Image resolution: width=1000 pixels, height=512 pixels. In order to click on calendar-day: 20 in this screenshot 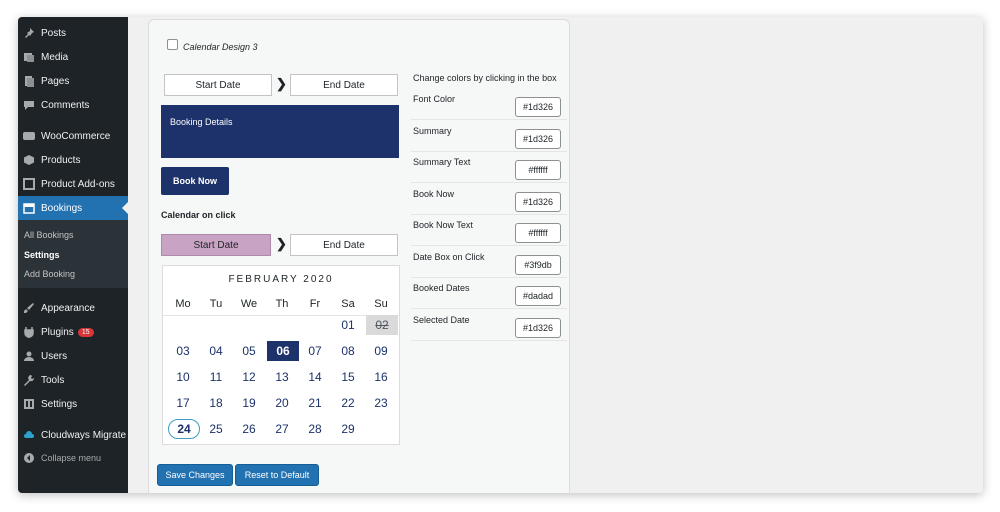, I will do `click(282, 403)`.